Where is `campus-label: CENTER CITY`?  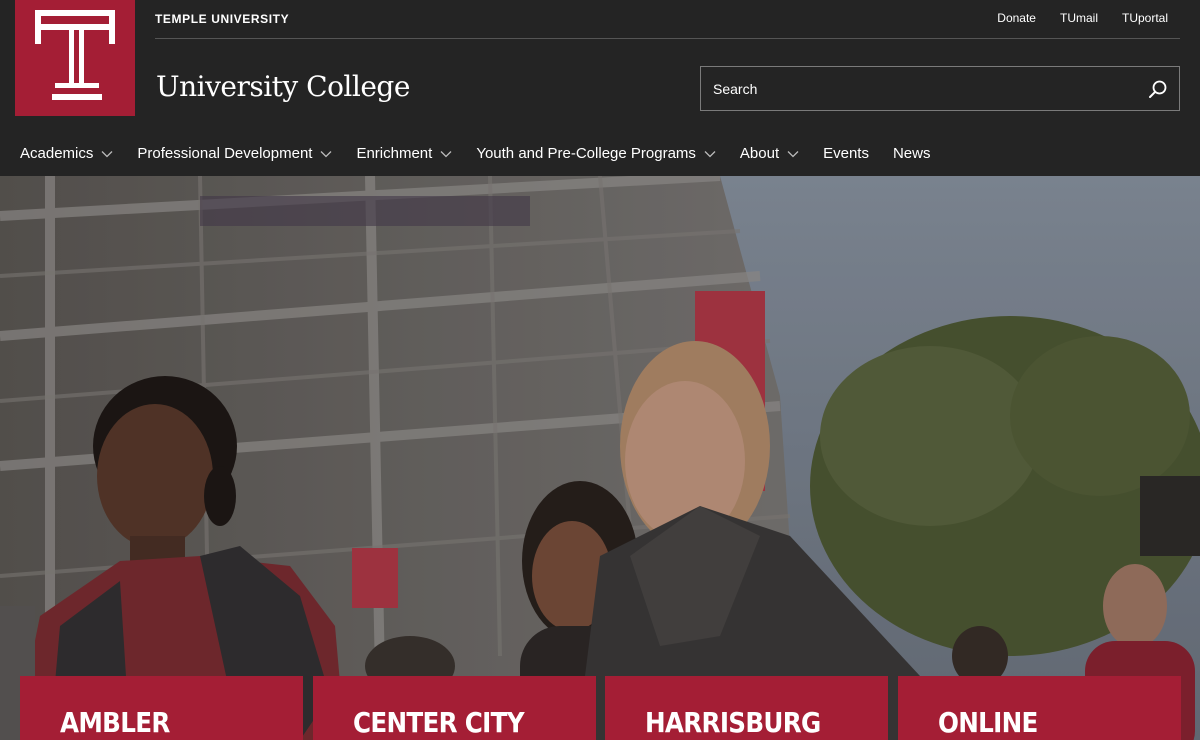 campus-label: CENTER CITY is located at coordinates (439, 722).